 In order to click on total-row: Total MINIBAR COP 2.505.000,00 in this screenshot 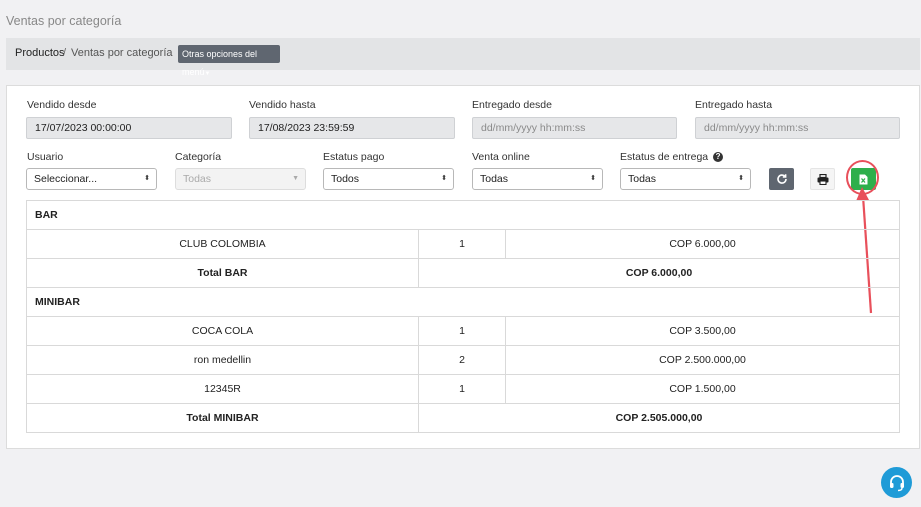, I will do `click(463, 418)`.